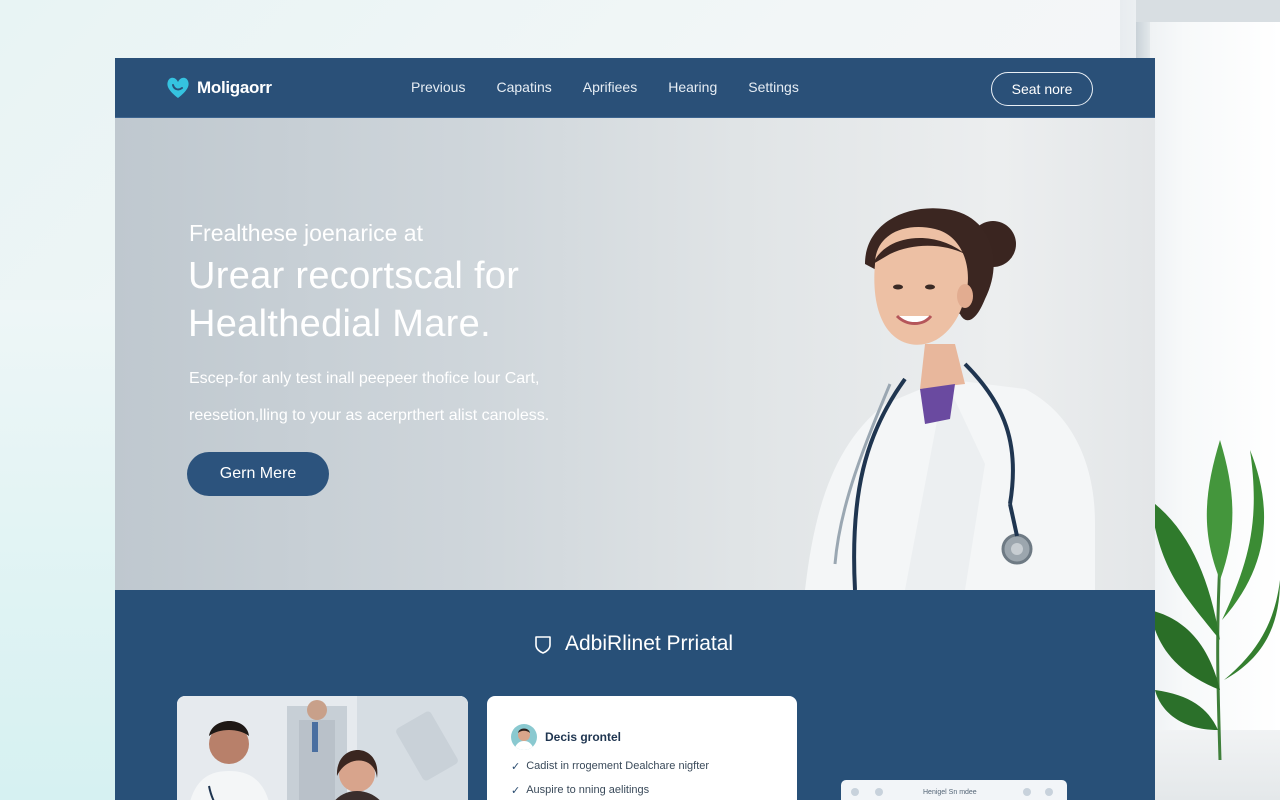  What do you see at coordinates (588, 790) in the screenshot?
I see `list-item-text: Auspire to nning aelitings` at bounding box center [588, 790].